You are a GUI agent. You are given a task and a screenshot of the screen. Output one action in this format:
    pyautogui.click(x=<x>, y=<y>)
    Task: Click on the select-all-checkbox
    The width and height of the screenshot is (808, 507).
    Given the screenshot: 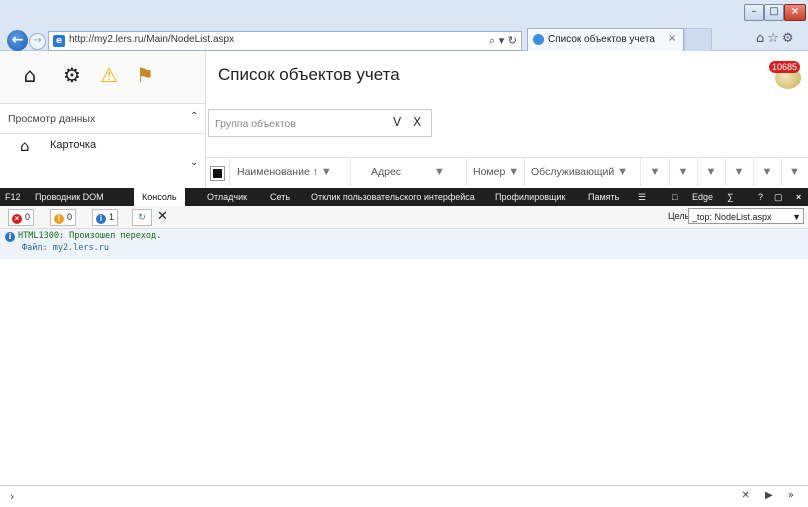 What is the action you would take?
    pyautogui.click(x=217, y=173)
    